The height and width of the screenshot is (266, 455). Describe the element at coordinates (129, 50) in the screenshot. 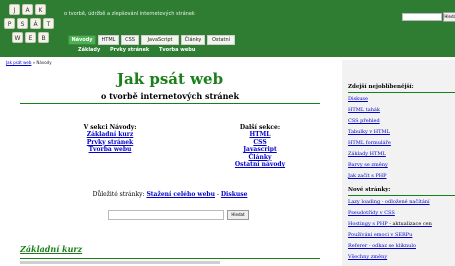

I see `subnav-item-prvky: Prvky stránek` at that location.